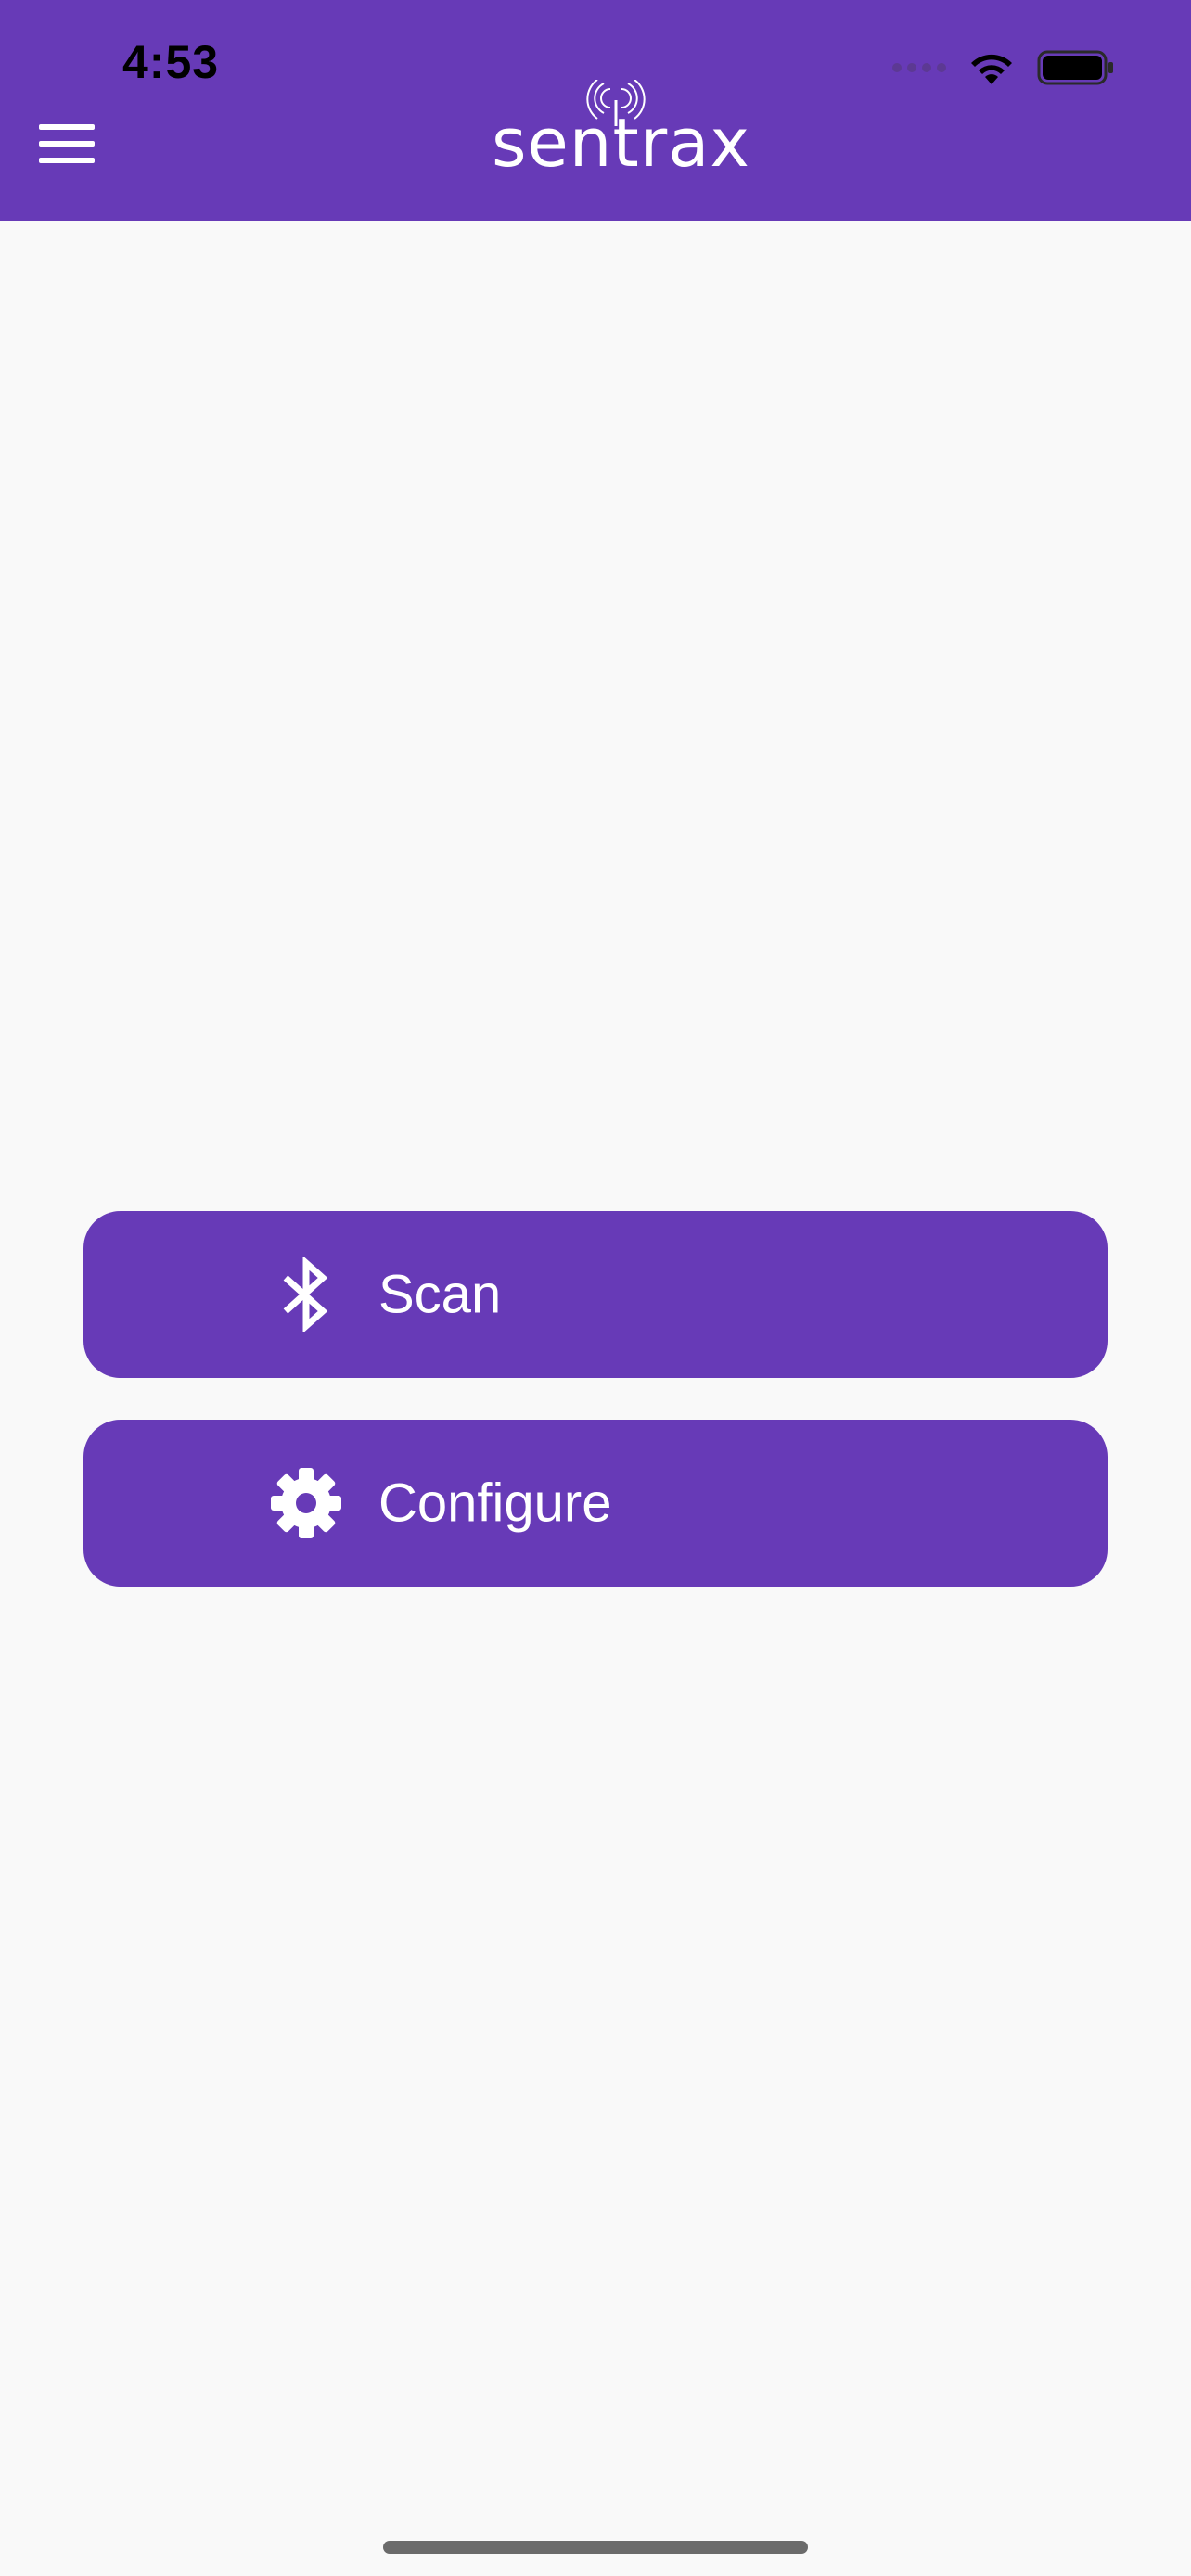 The image size is (1191, 2576). I want to click on app-header: 4:53 sentrax, so click(595, 110).